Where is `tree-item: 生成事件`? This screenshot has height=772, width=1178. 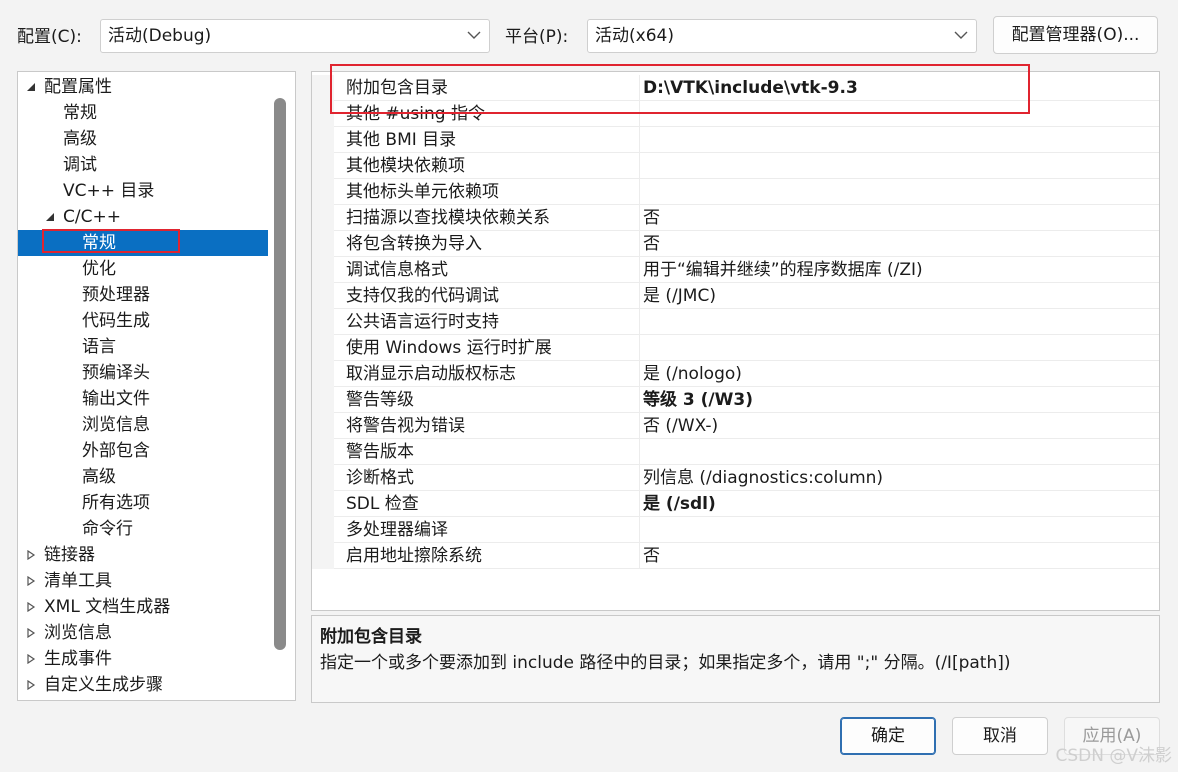
tree-item: 生成事件 is located at coordinates (143, 659).